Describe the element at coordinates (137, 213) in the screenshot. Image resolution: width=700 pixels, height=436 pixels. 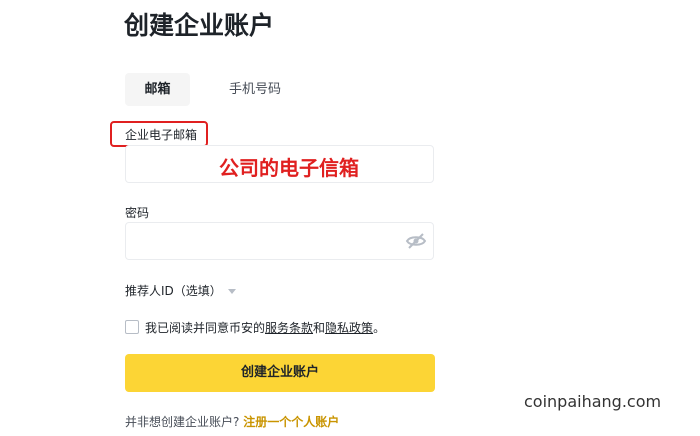
I see `password-field-label: 密码` at that location.